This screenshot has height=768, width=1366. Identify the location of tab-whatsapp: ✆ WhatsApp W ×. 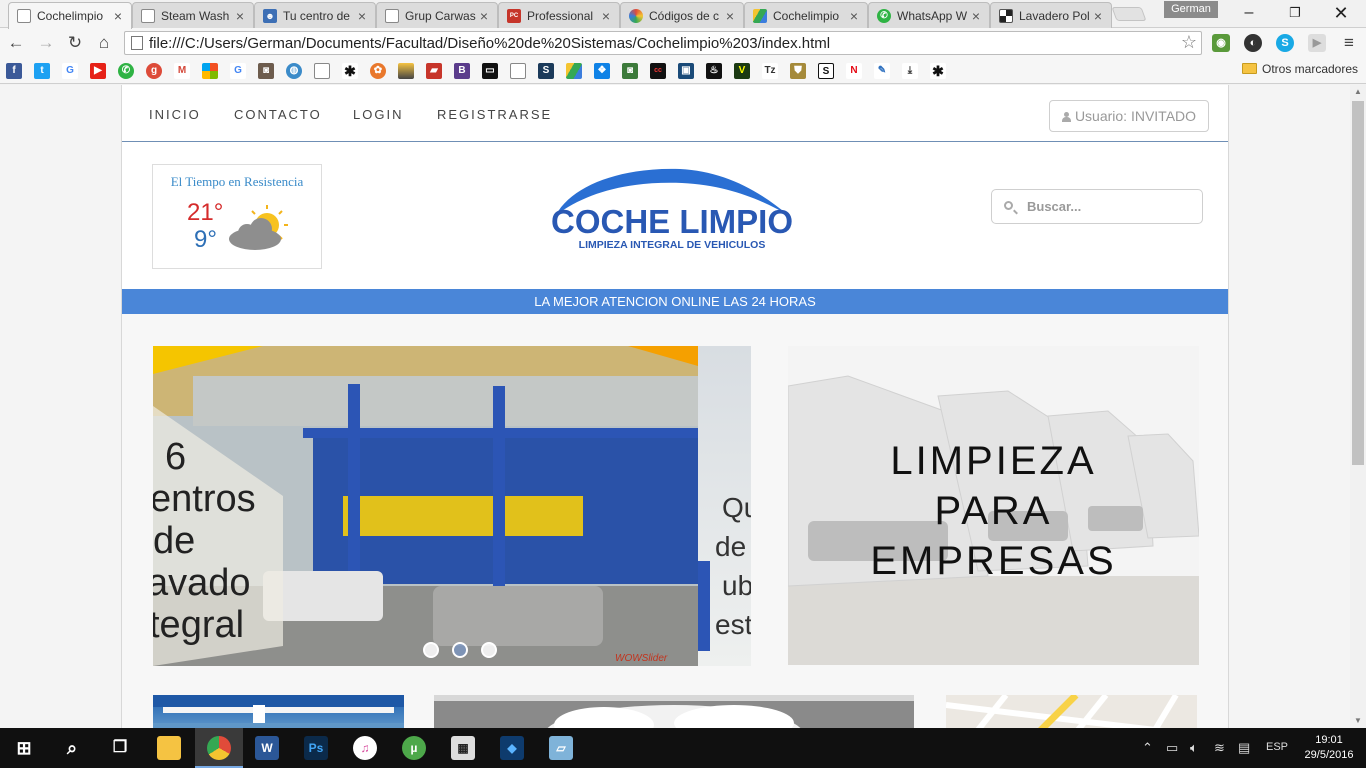
(929, 15).